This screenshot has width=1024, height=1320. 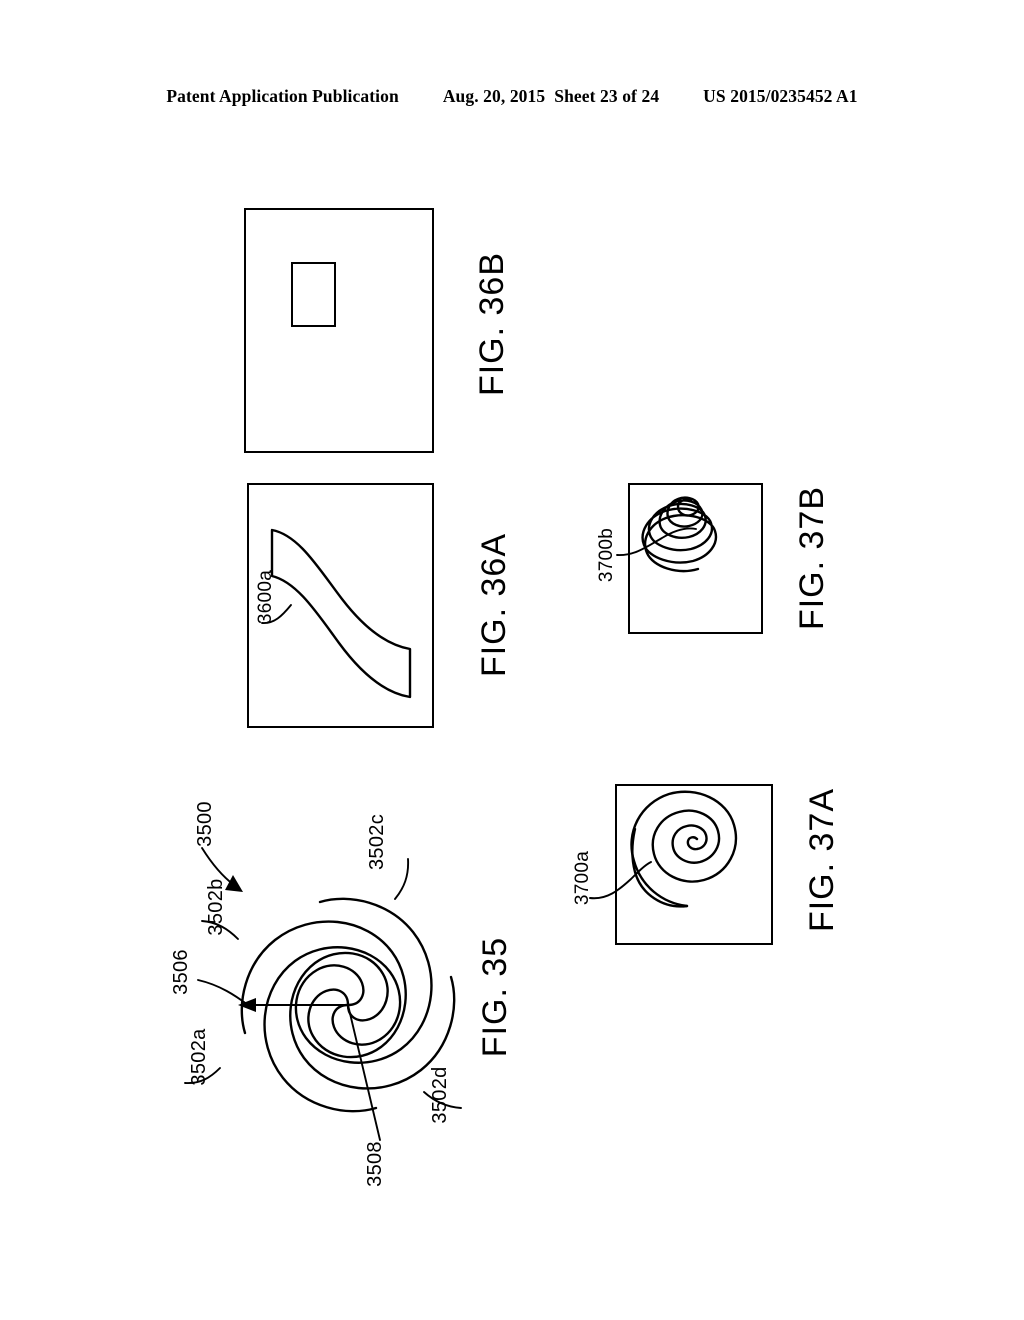 What do you see at coordinates (282, 96) in the screenshot?
I see `header-publication: Patent Application Publication` at bounding box center [282, 96].